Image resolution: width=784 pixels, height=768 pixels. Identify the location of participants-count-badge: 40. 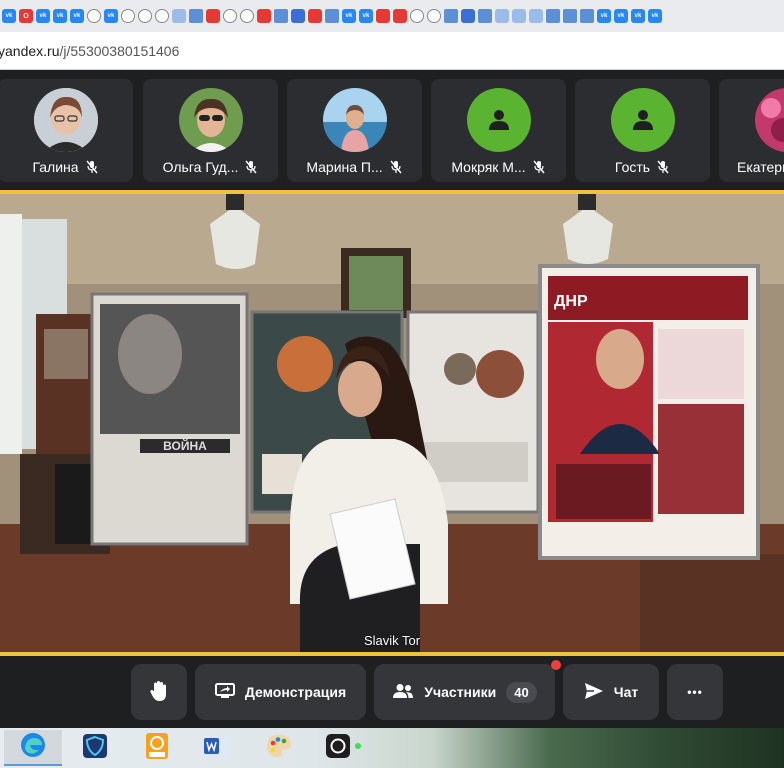
(521, 692).